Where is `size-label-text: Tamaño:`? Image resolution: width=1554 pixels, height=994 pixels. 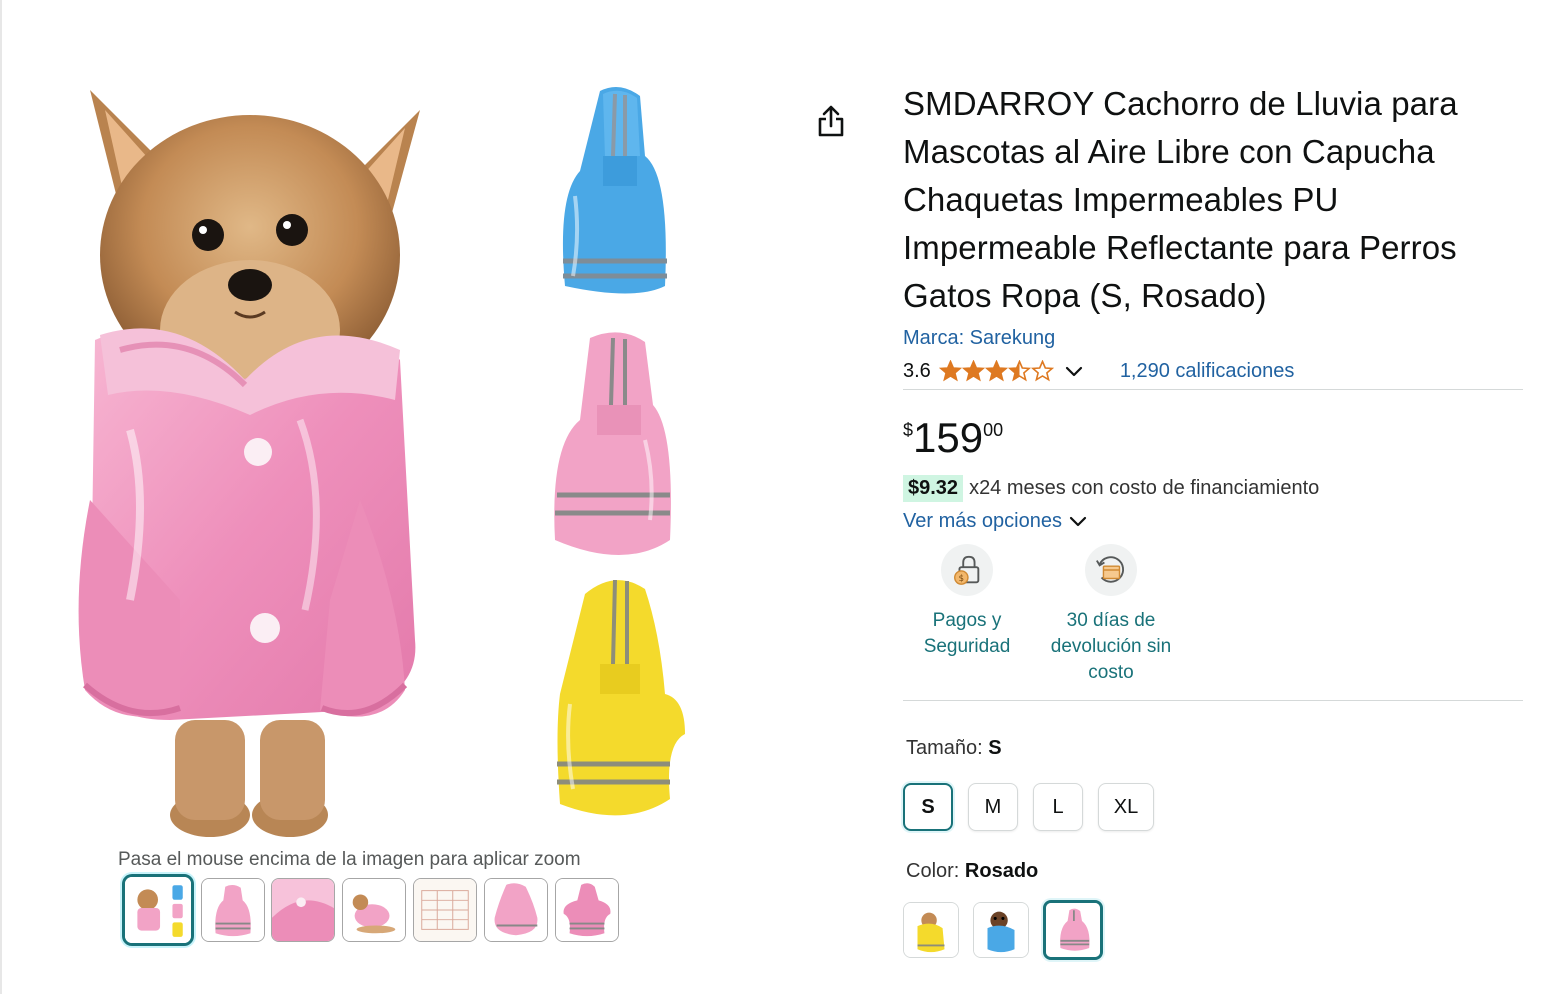
size-label-text: Tamaño: is located at coordinates (947, 748).